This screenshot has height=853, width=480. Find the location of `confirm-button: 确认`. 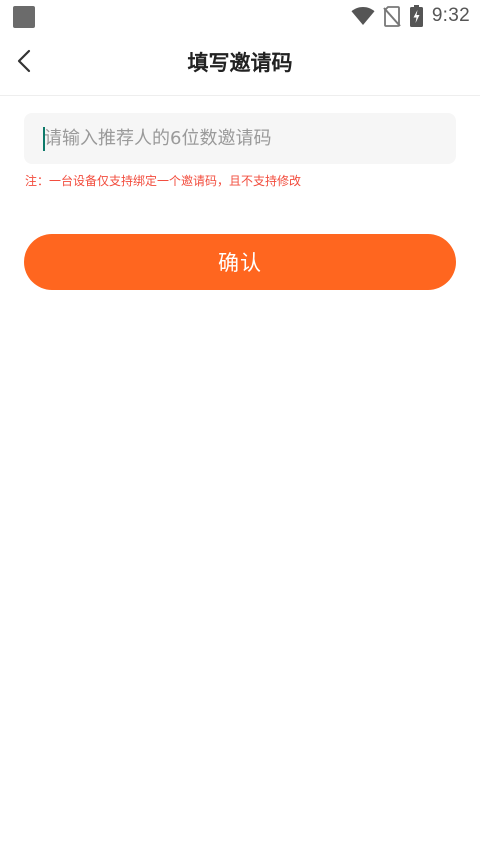

confirm-button: 确认 is located at coordinates (240, 262).